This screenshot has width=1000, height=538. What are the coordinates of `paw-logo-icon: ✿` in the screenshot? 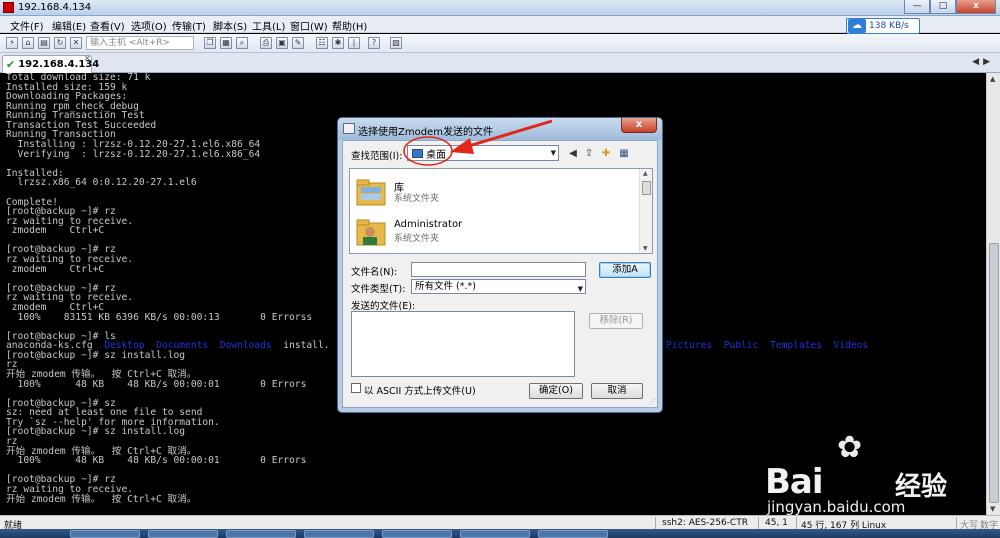 It's located at (850, 447).